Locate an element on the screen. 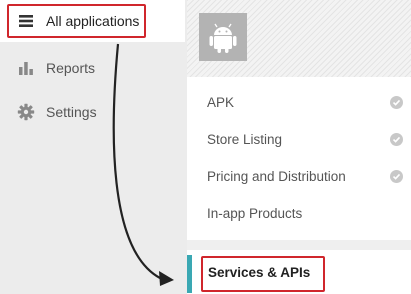 This screenshot has width=411, height=294. menu-item-pricing-distribution: Pricing and Distribution is located at coordinates (299, 176).